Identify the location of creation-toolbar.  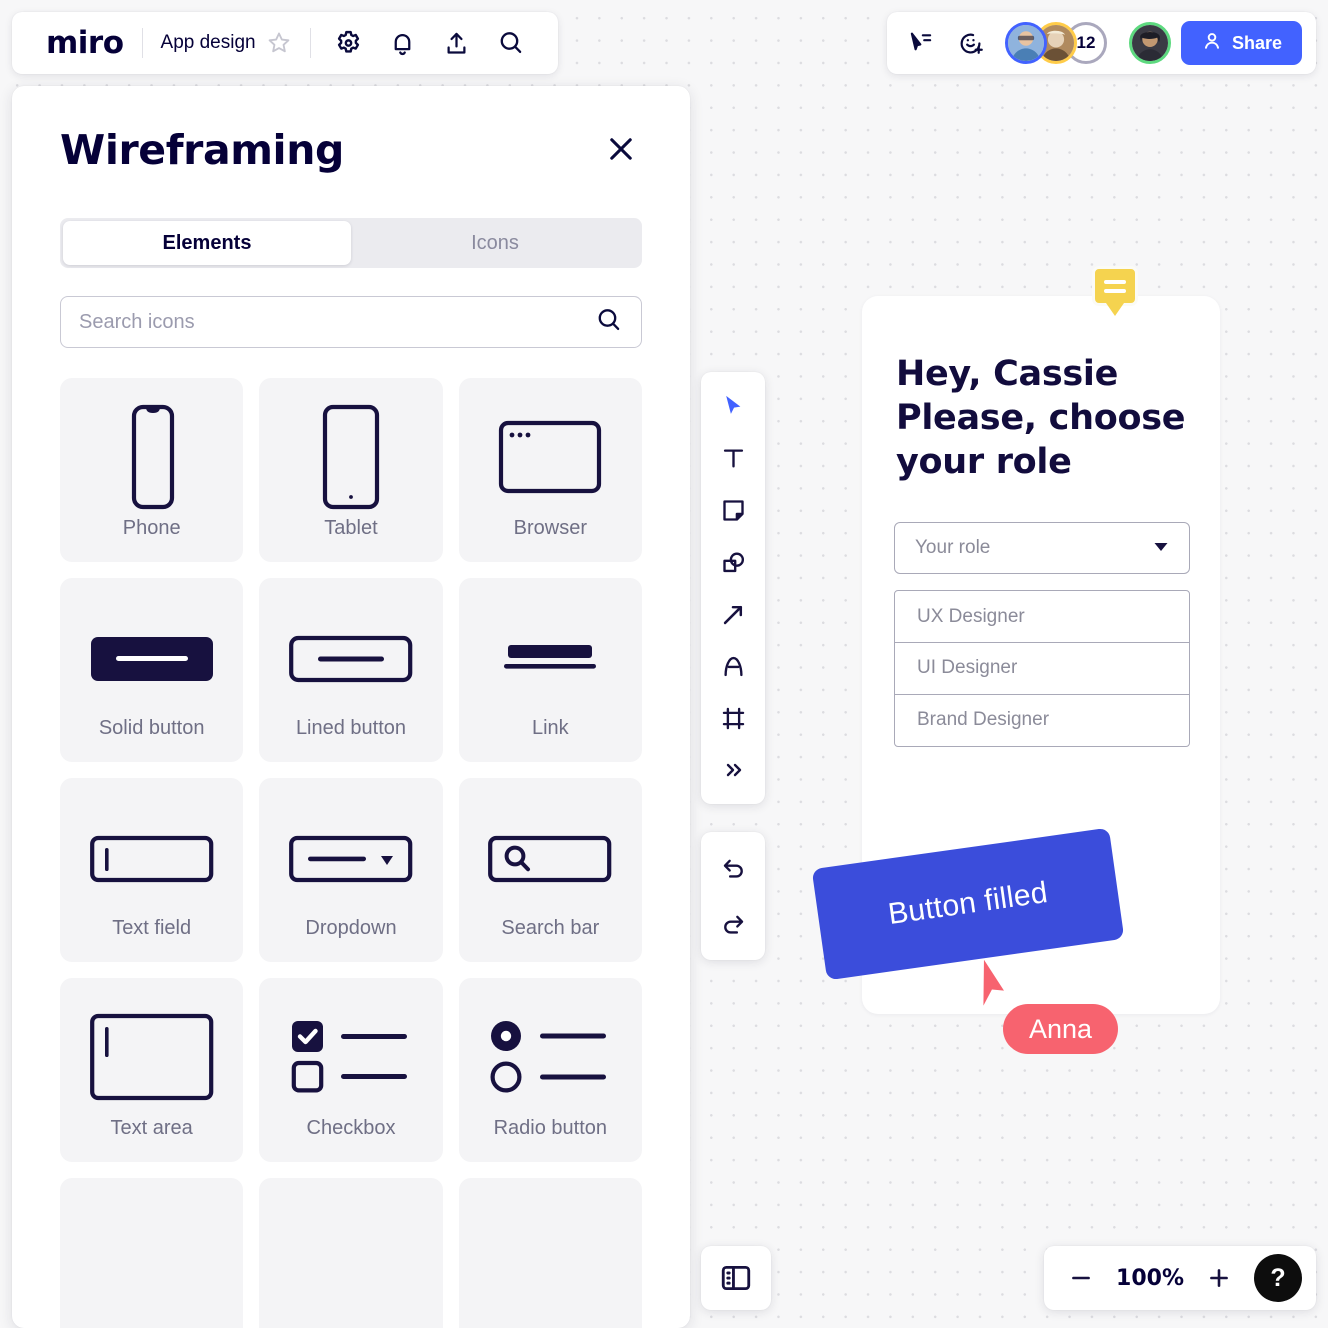
(733, 588).